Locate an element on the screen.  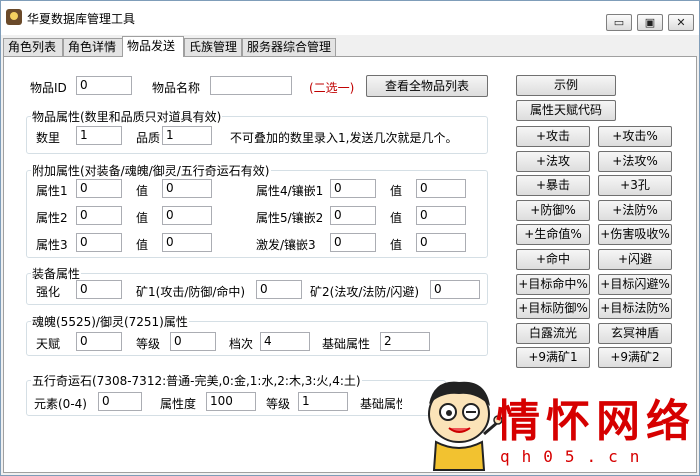
enhance-input: 0 is located at coordinates (99, 289).